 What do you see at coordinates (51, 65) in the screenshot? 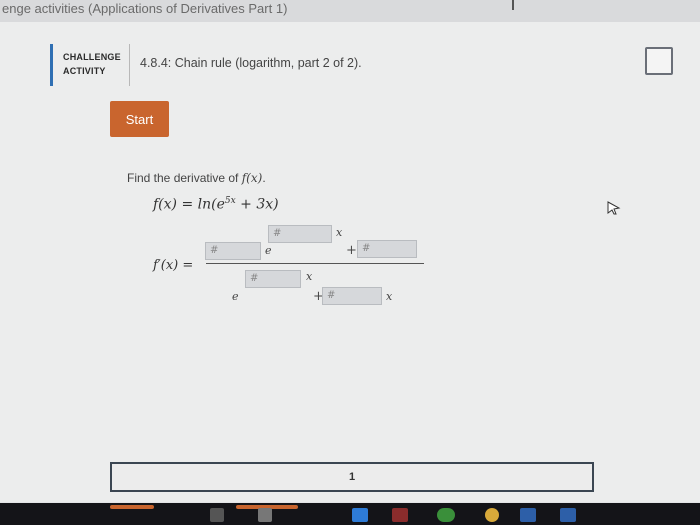
I see `activity-accent-bar` at bounding box center [51, 65].